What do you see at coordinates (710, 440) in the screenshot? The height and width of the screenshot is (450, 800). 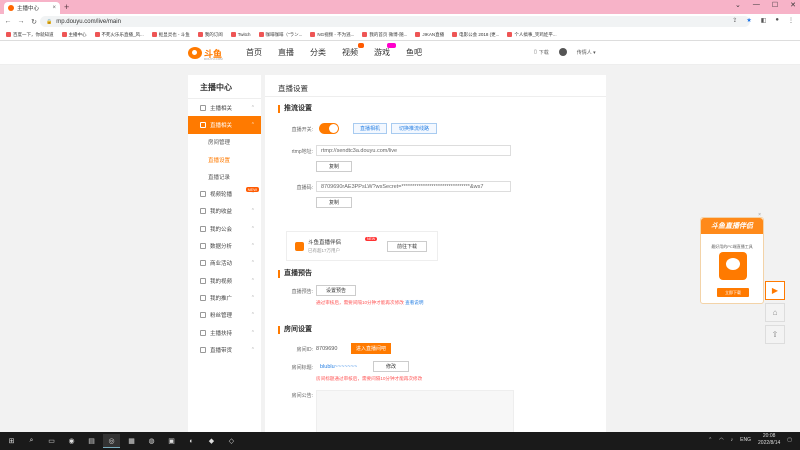 I see `tray-chevron-icon: ⌃` at bounding box center [710, 440].